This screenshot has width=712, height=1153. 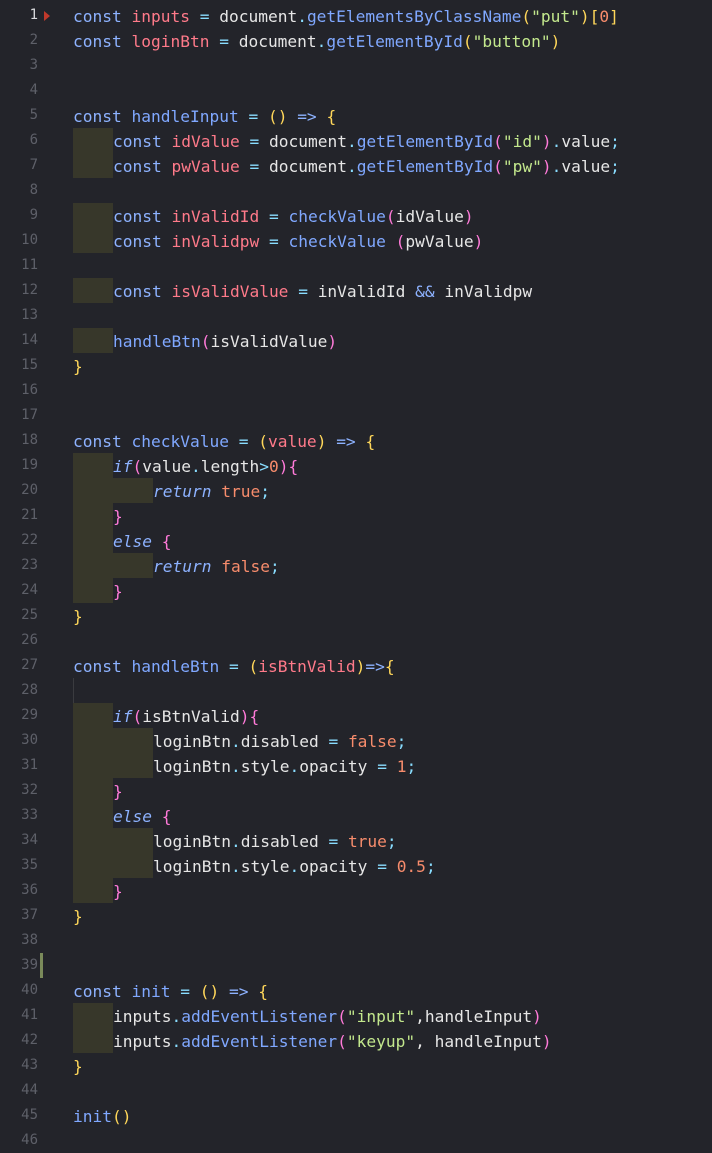 I want to click on line-number: 18, so click(x=29, y=440).